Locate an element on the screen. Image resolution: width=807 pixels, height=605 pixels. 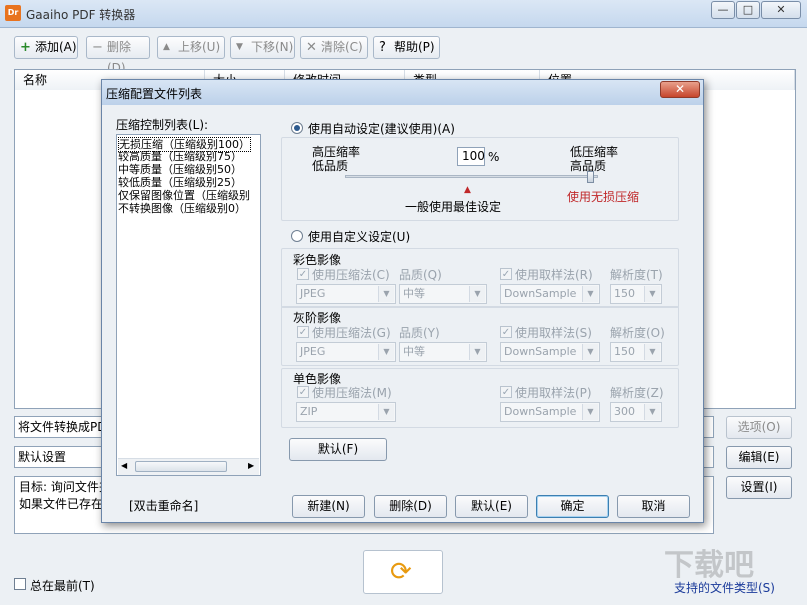
mono-method-select: ZIP ▼ is located at coordinates (346, 412).